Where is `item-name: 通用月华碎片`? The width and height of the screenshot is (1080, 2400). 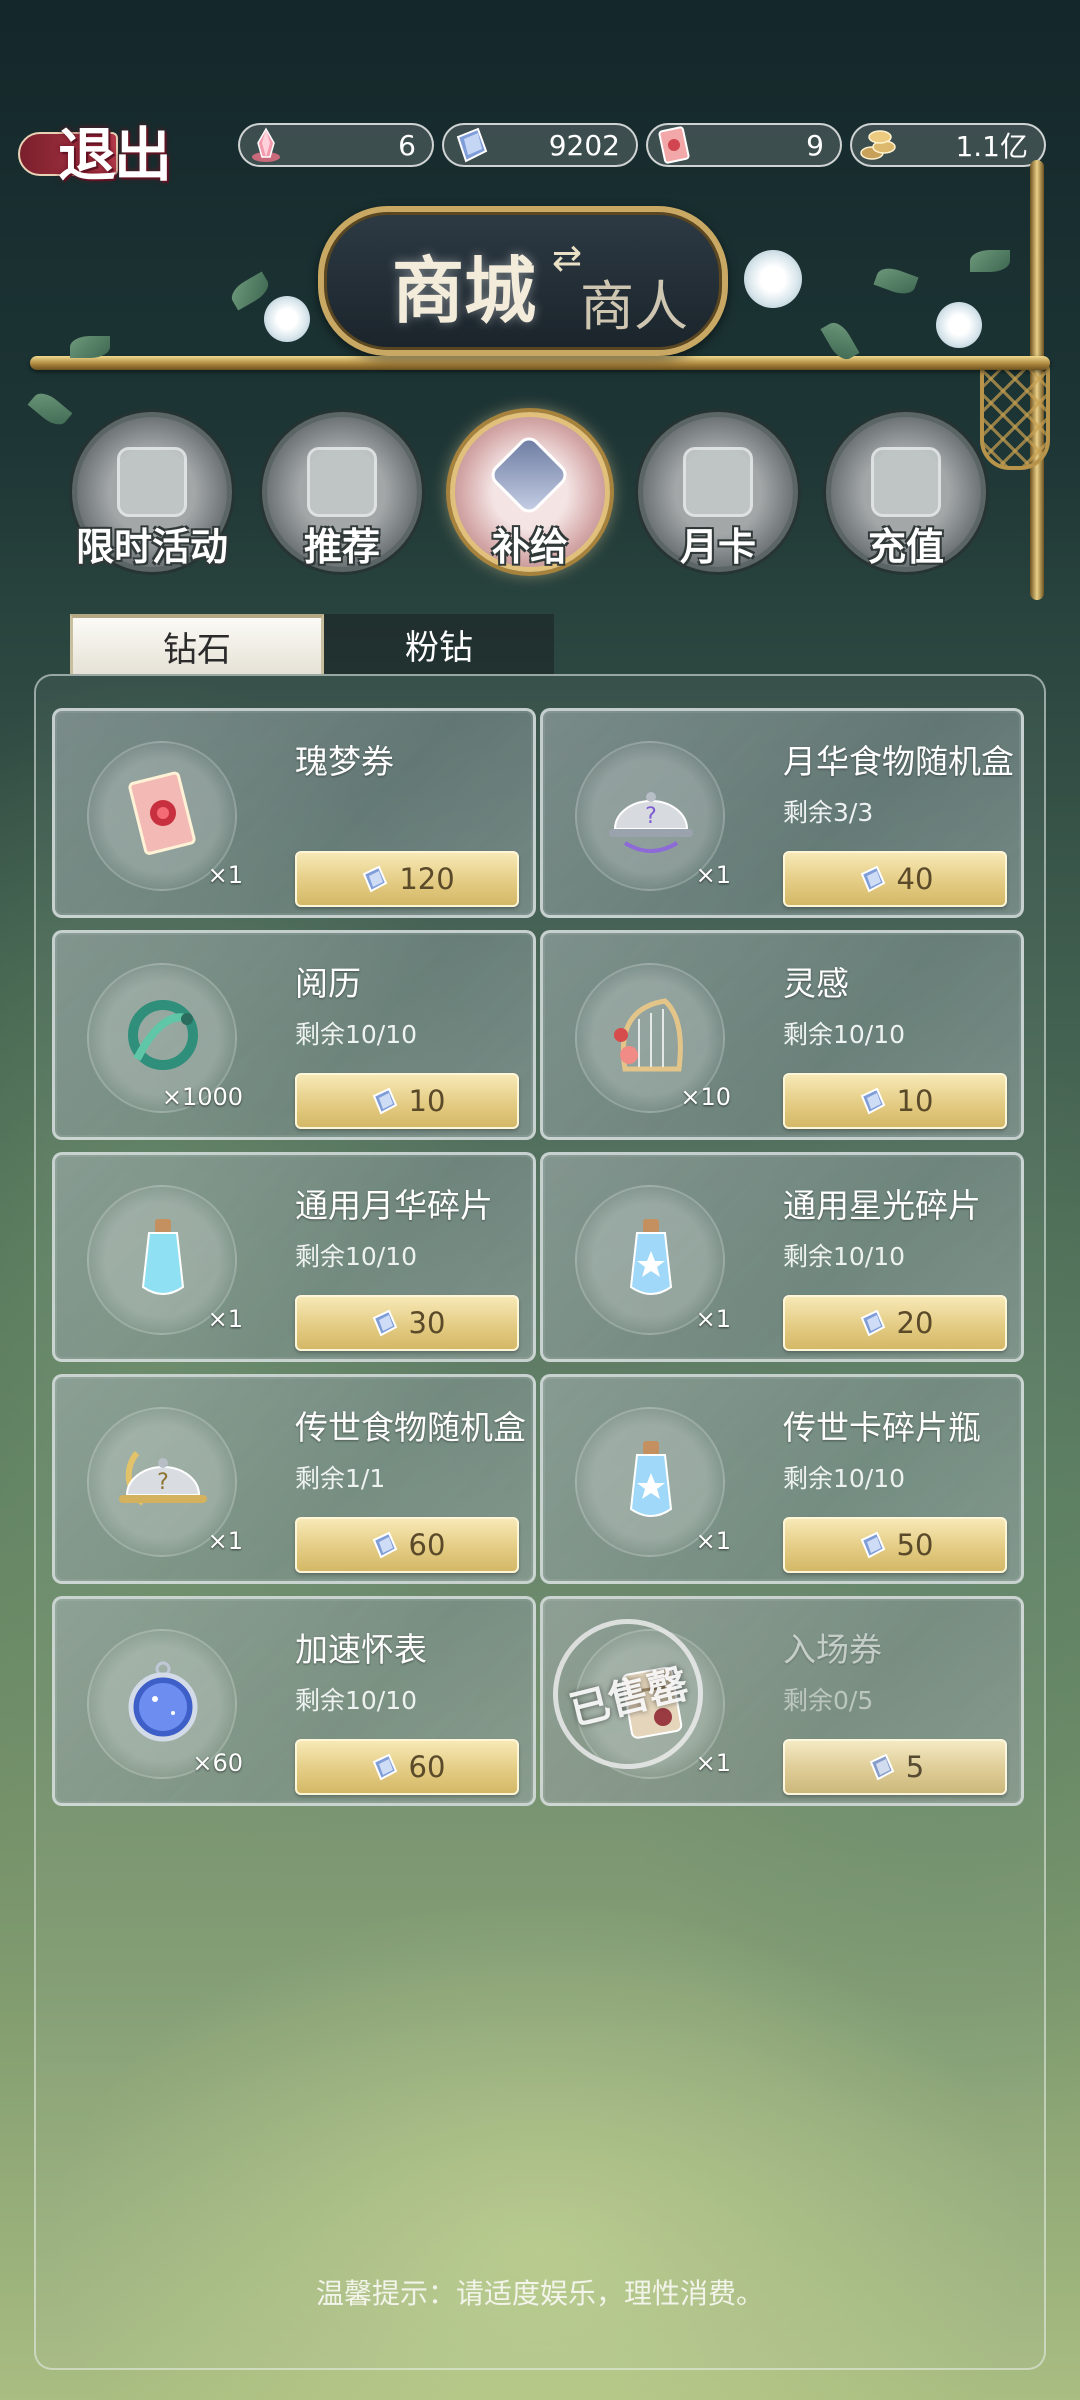
item-name: 通用月华碎片 is located at coordinates (394, 1205).